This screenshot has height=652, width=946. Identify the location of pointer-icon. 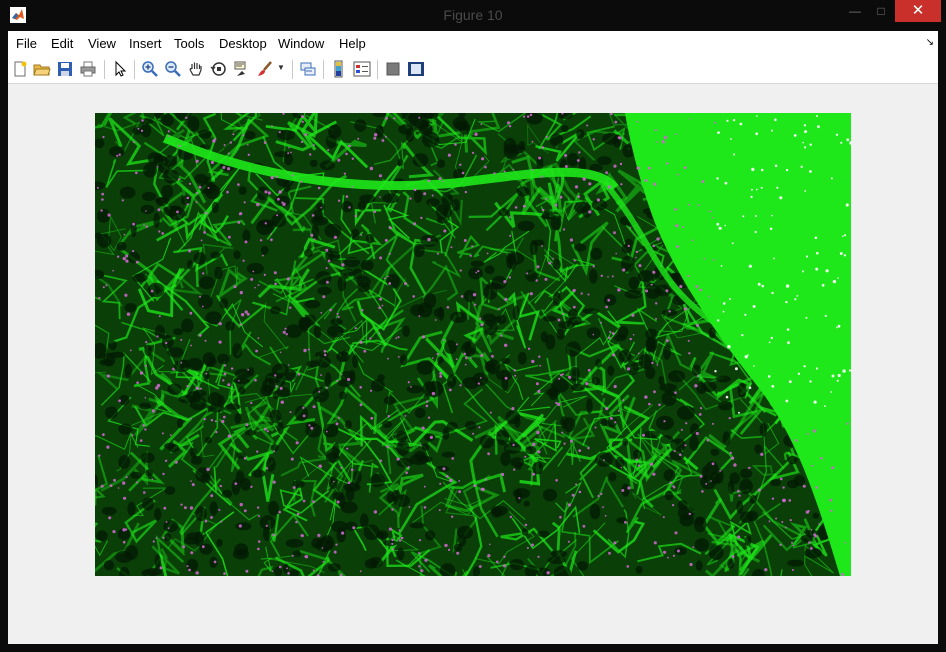
(120, 69).